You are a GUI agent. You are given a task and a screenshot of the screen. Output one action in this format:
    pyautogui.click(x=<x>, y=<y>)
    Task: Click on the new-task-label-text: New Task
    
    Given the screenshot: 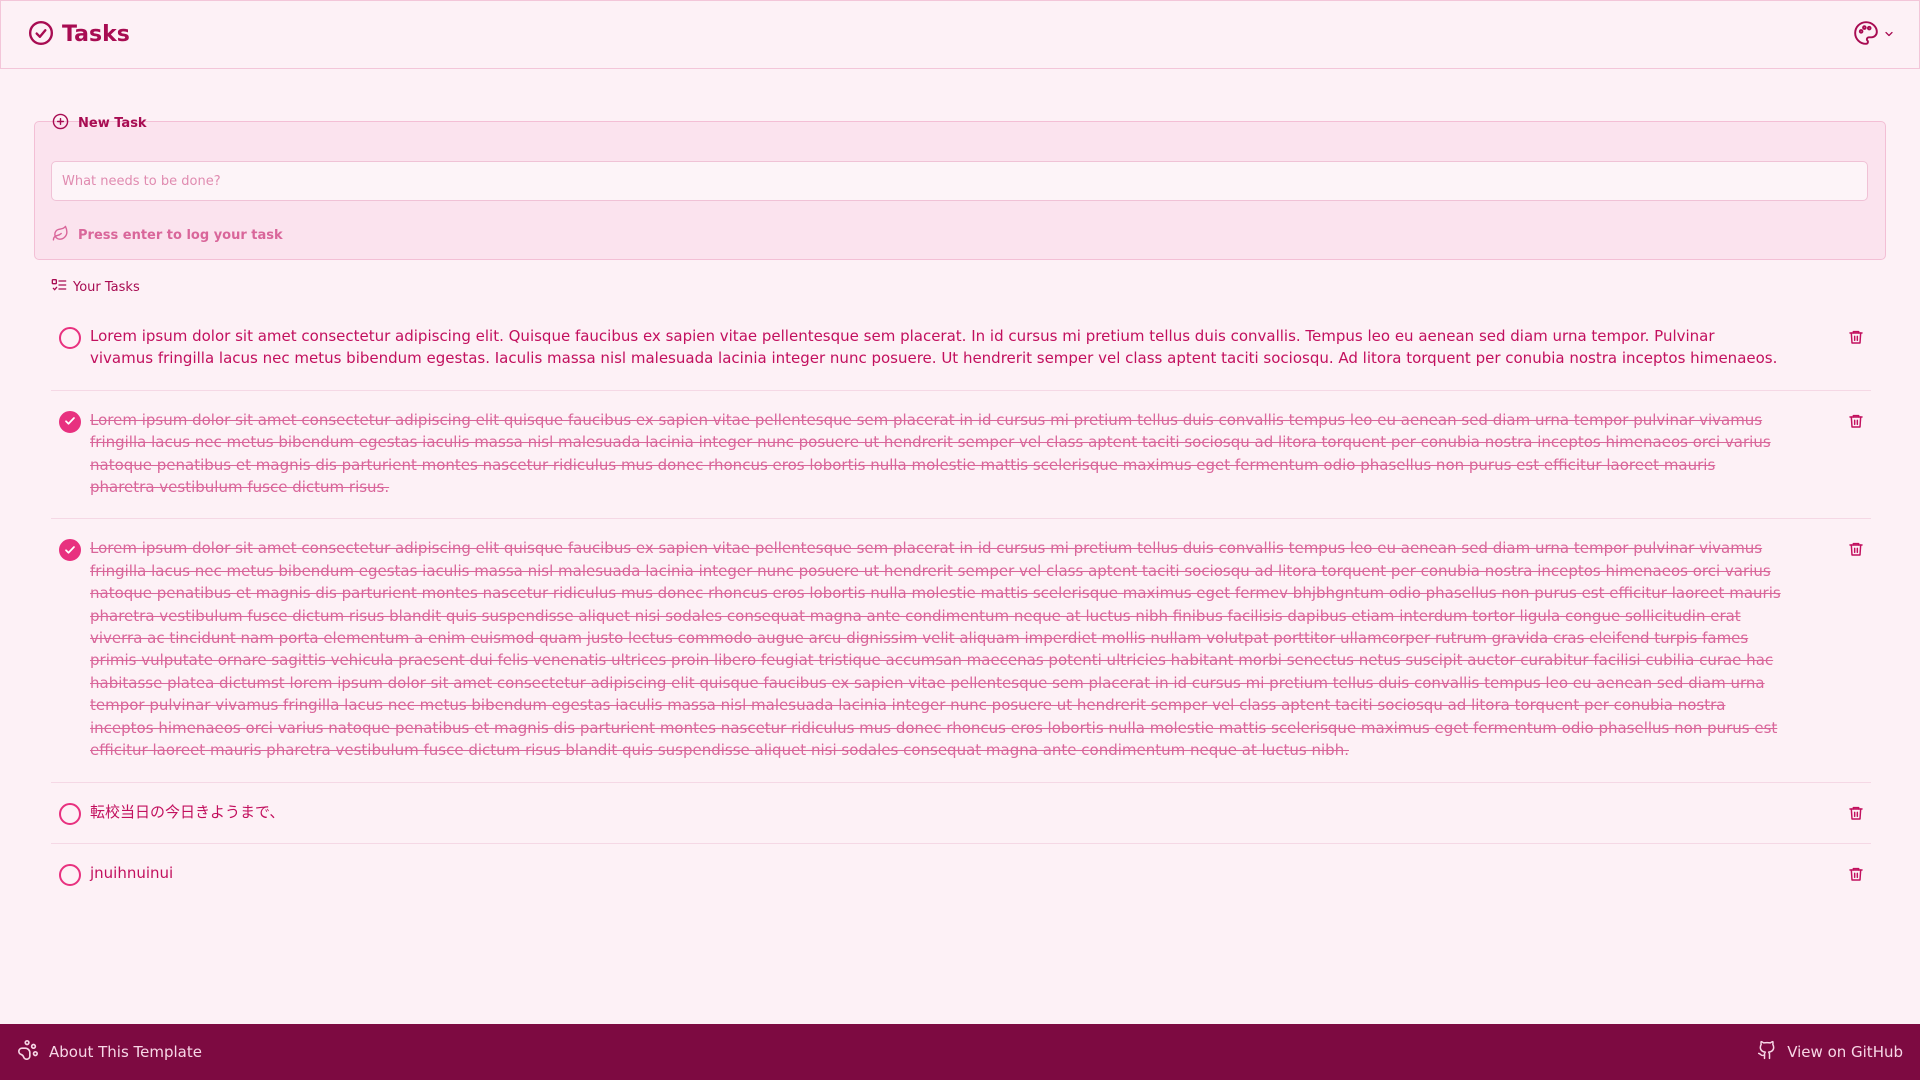 What is the action you would take?
    pyautogui.click(x=112, y=123)
    